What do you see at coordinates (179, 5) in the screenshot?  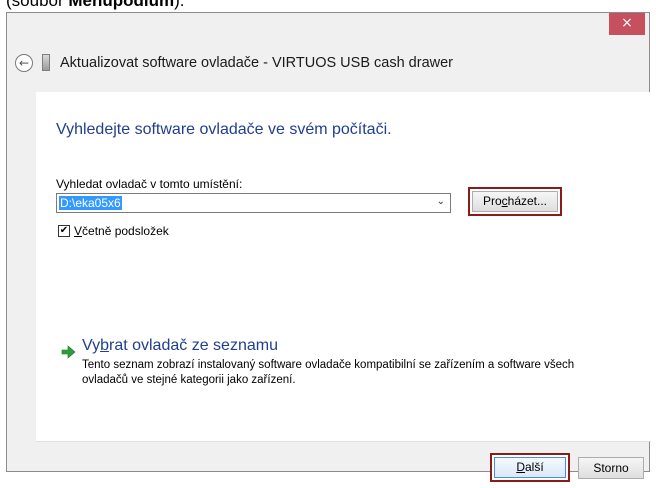 I see `doc-snippet-end: ).` at bounding box center [179, 5].